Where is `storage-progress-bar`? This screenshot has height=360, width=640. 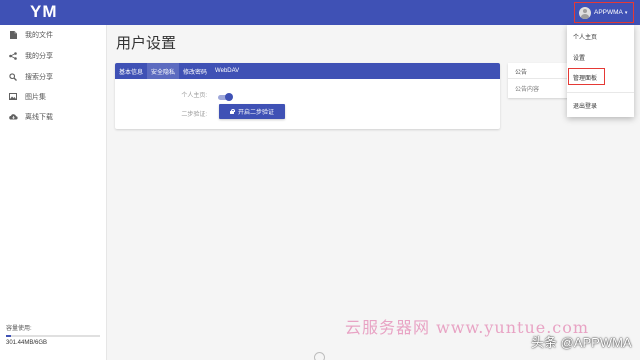 storage-progress-bar is located at coordinates (53, 336).